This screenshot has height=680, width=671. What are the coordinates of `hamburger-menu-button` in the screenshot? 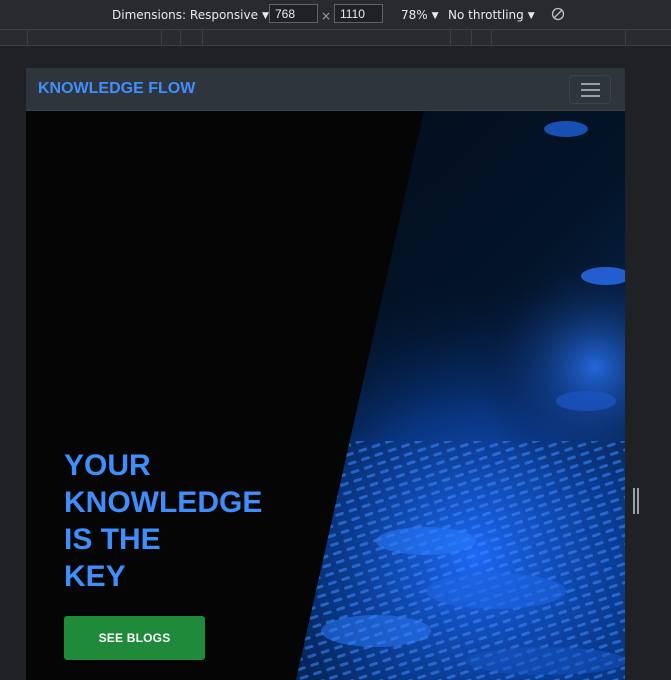 It's located at (590, 89).